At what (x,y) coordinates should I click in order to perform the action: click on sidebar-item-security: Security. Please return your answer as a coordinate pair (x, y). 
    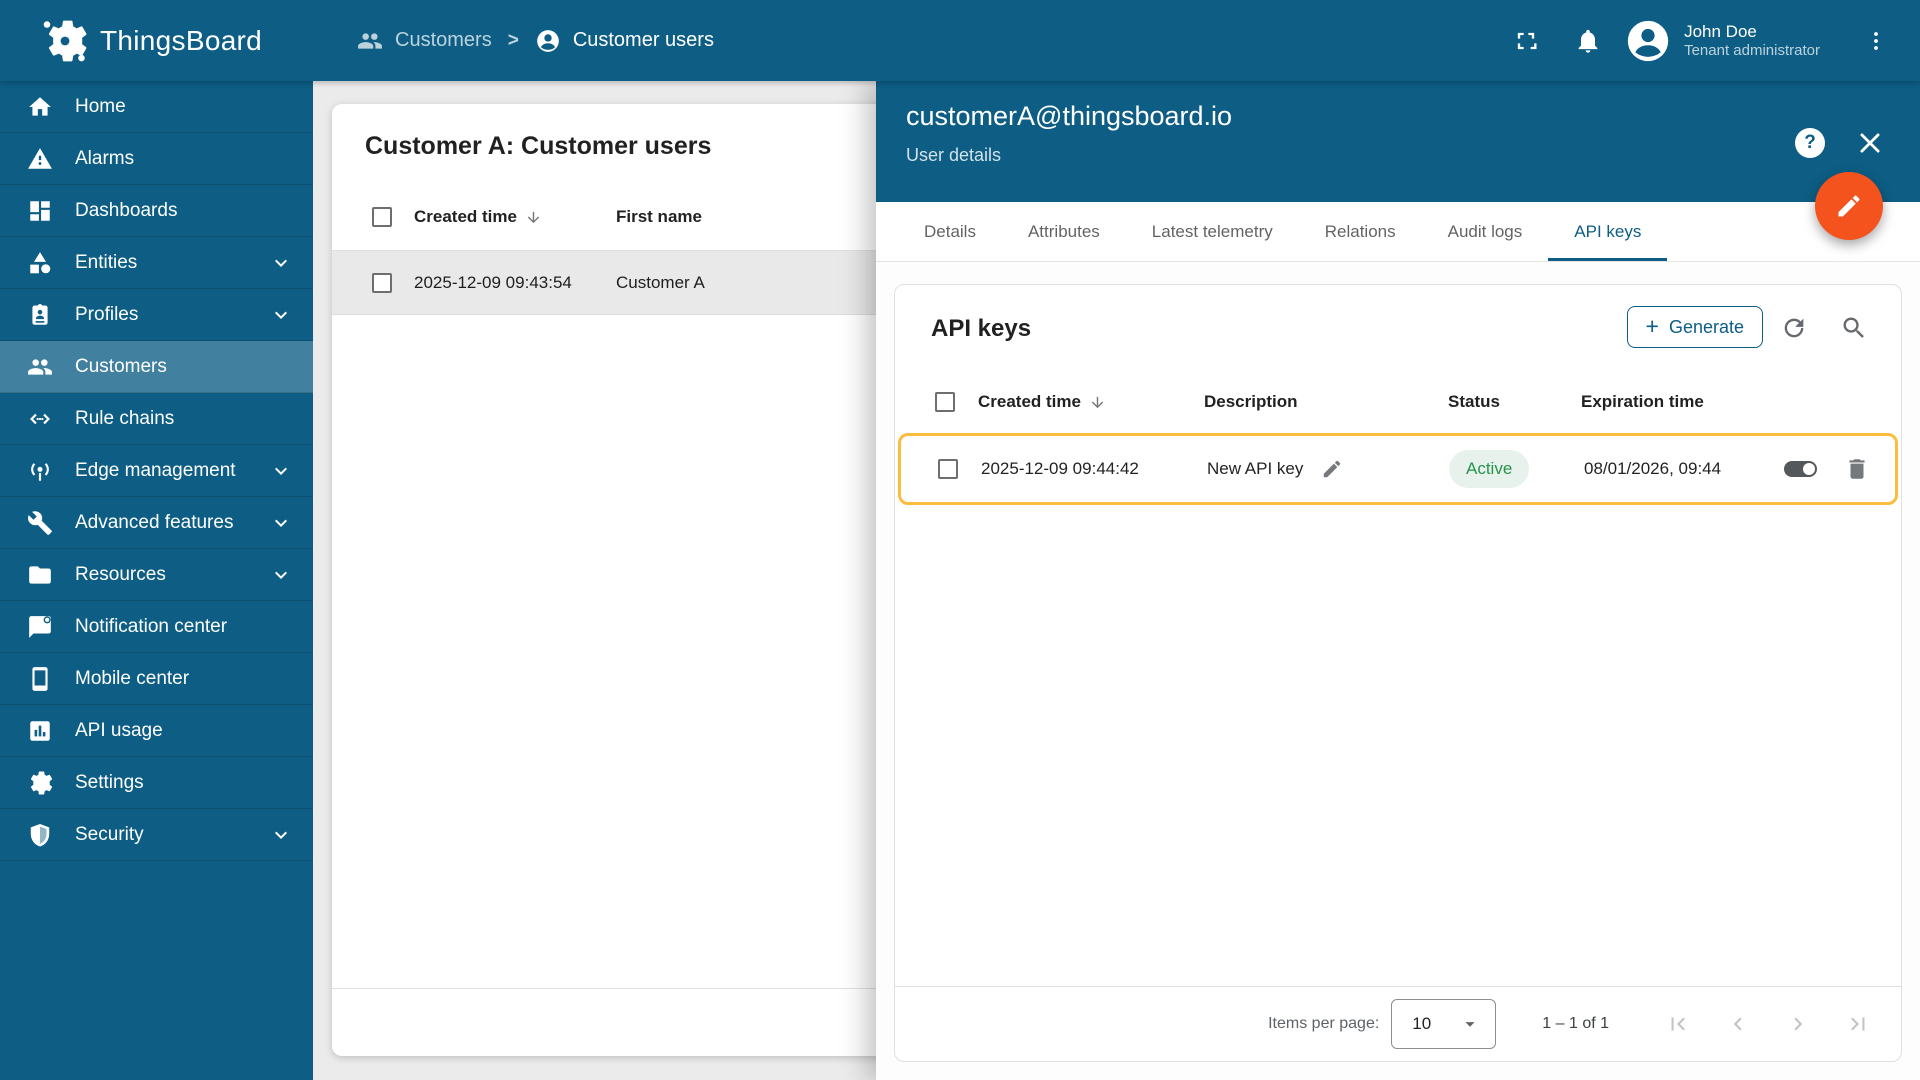
    Looking at the image, I should click on (156, 835).